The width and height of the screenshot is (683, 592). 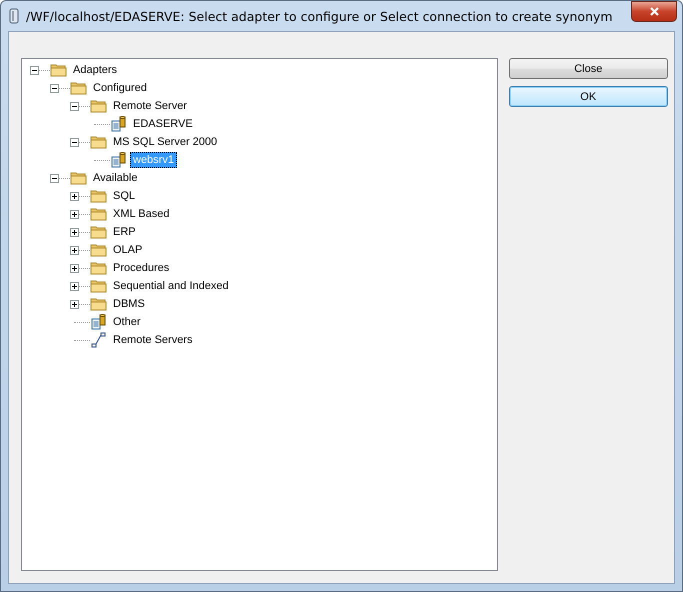 I want to click on tree-item: DBMS, so click(x=129, y=304).